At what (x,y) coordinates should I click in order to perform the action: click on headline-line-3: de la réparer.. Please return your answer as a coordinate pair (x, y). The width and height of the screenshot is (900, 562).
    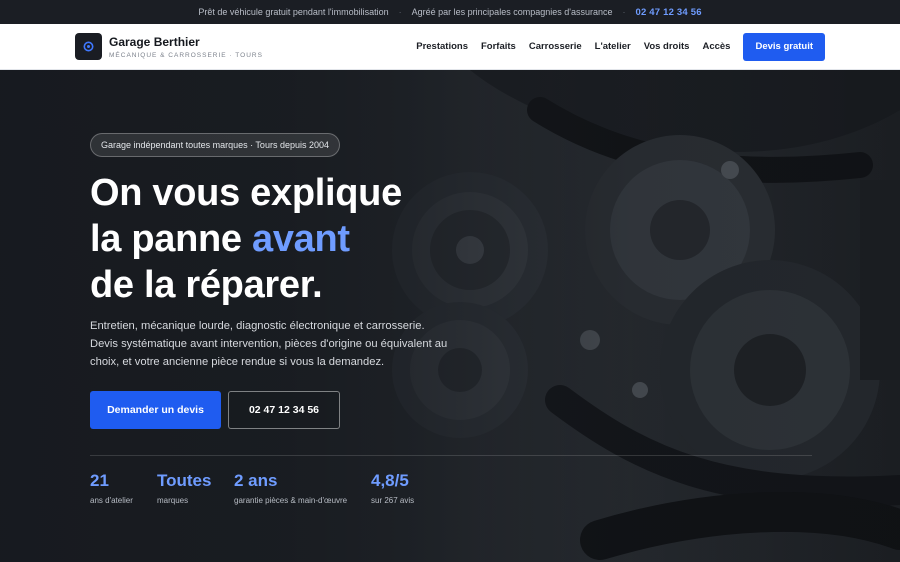
    Looking at the image, I should click on (206, 285).